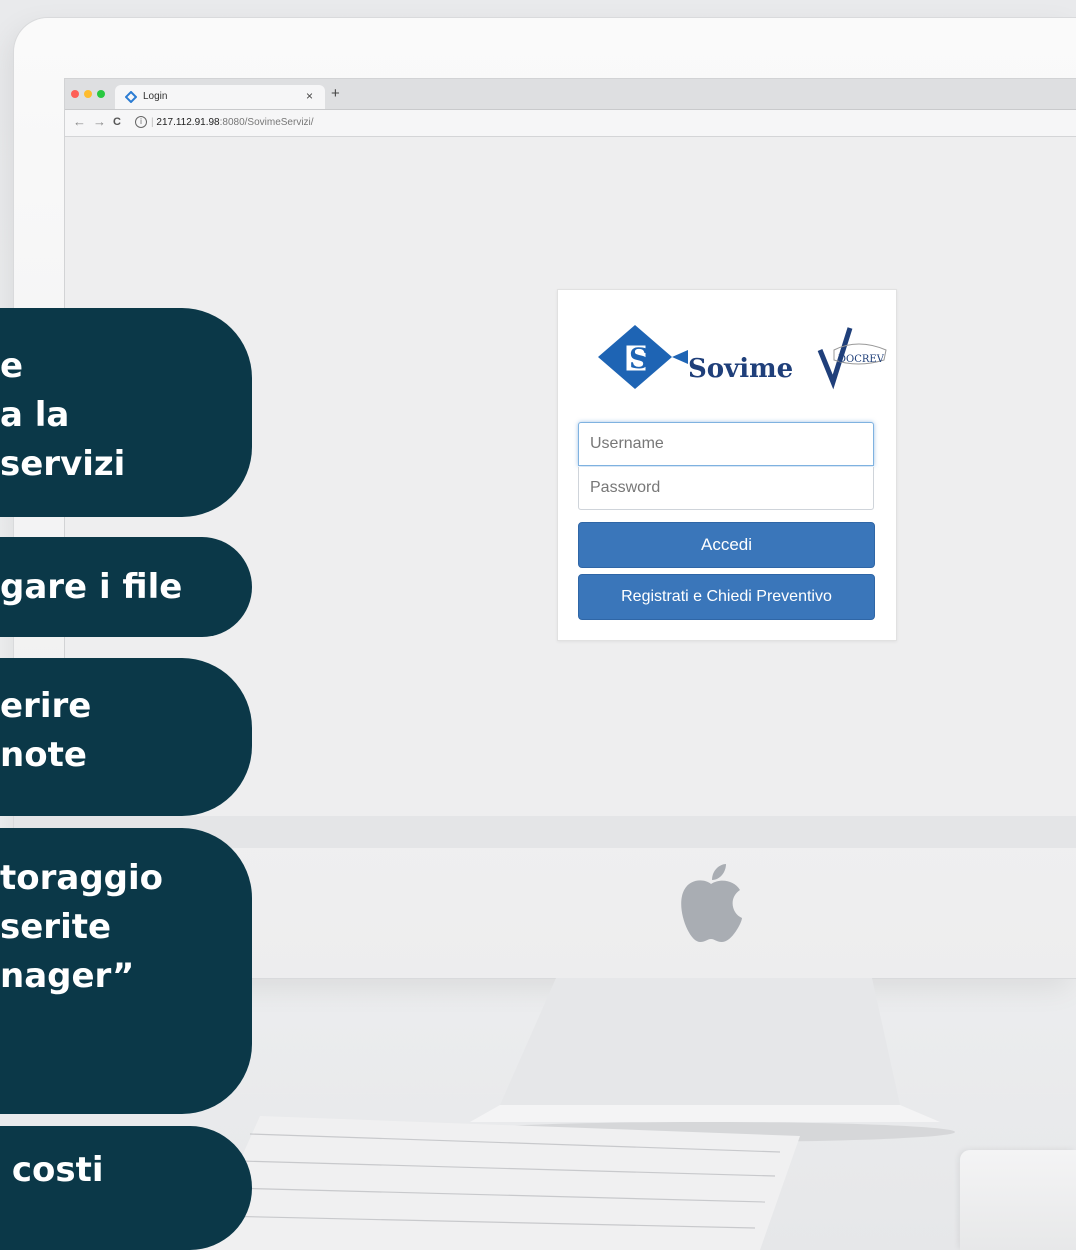 This screenshot has height=1250, width=1076. What do you see at coordinates (155, 96) in the screenshot?
I see `tab-title: Login` at bounding box center [155, 96].